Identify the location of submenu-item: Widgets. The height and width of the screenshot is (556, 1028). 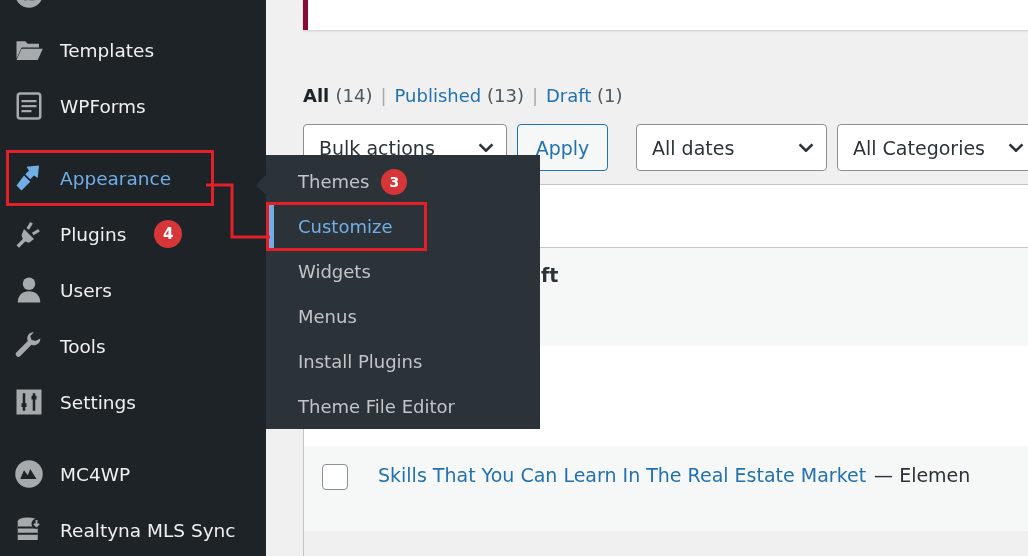
(403, 271).